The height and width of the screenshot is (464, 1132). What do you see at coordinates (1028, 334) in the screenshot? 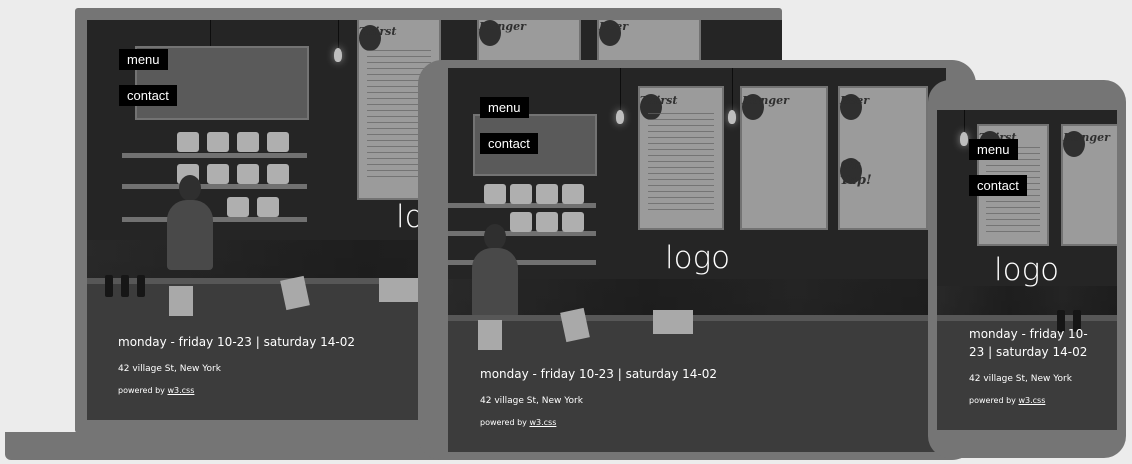
I see `opening-hours-line-1: monday - friday 10-` at bounding box center [1028, 334].